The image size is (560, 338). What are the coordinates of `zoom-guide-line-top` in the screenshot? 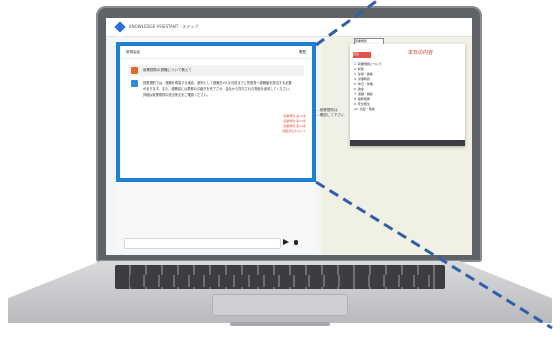 It's located at (347, 23).